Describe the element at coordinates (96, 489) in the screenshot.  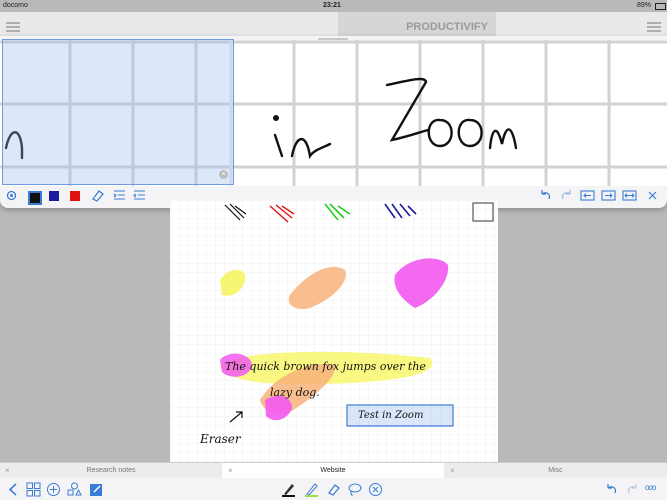
I see `edit-note-icon` at that location.